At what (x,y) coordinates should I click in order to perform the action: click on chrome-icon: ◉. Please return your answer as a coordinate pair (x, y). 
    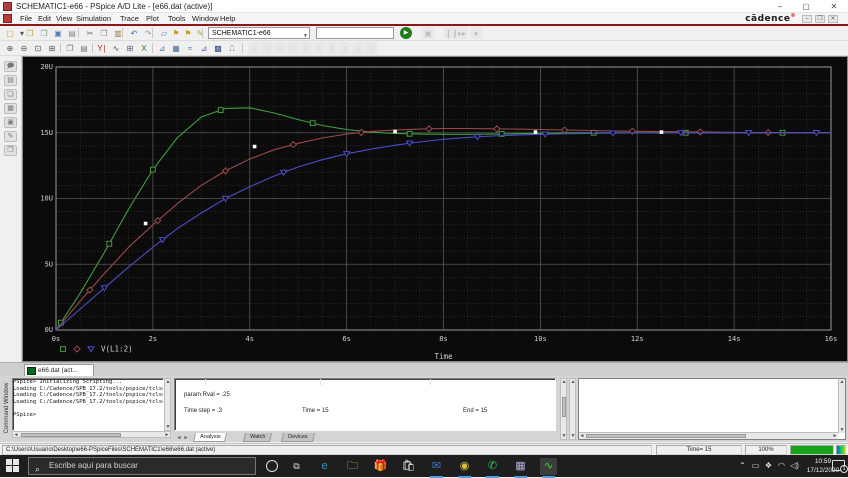
    Looking at the image, I should click on (464, 468).